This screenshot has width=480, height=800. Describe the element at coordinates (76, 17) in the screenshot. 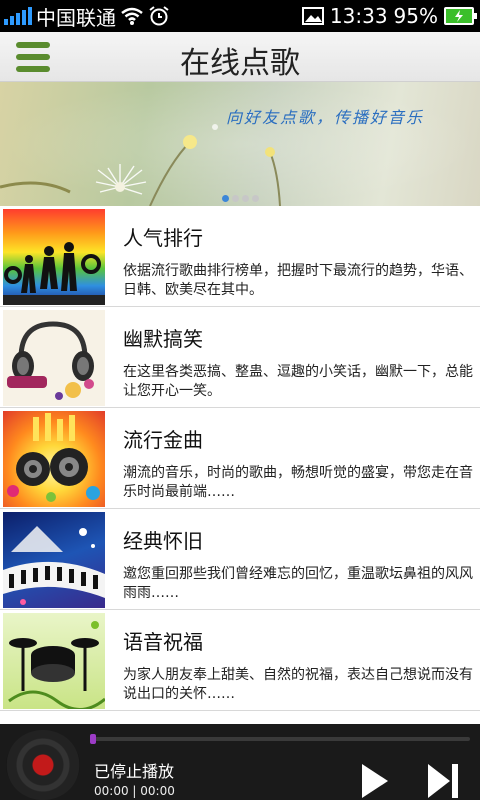

I see `carrier-label: 中国联通` at that location.